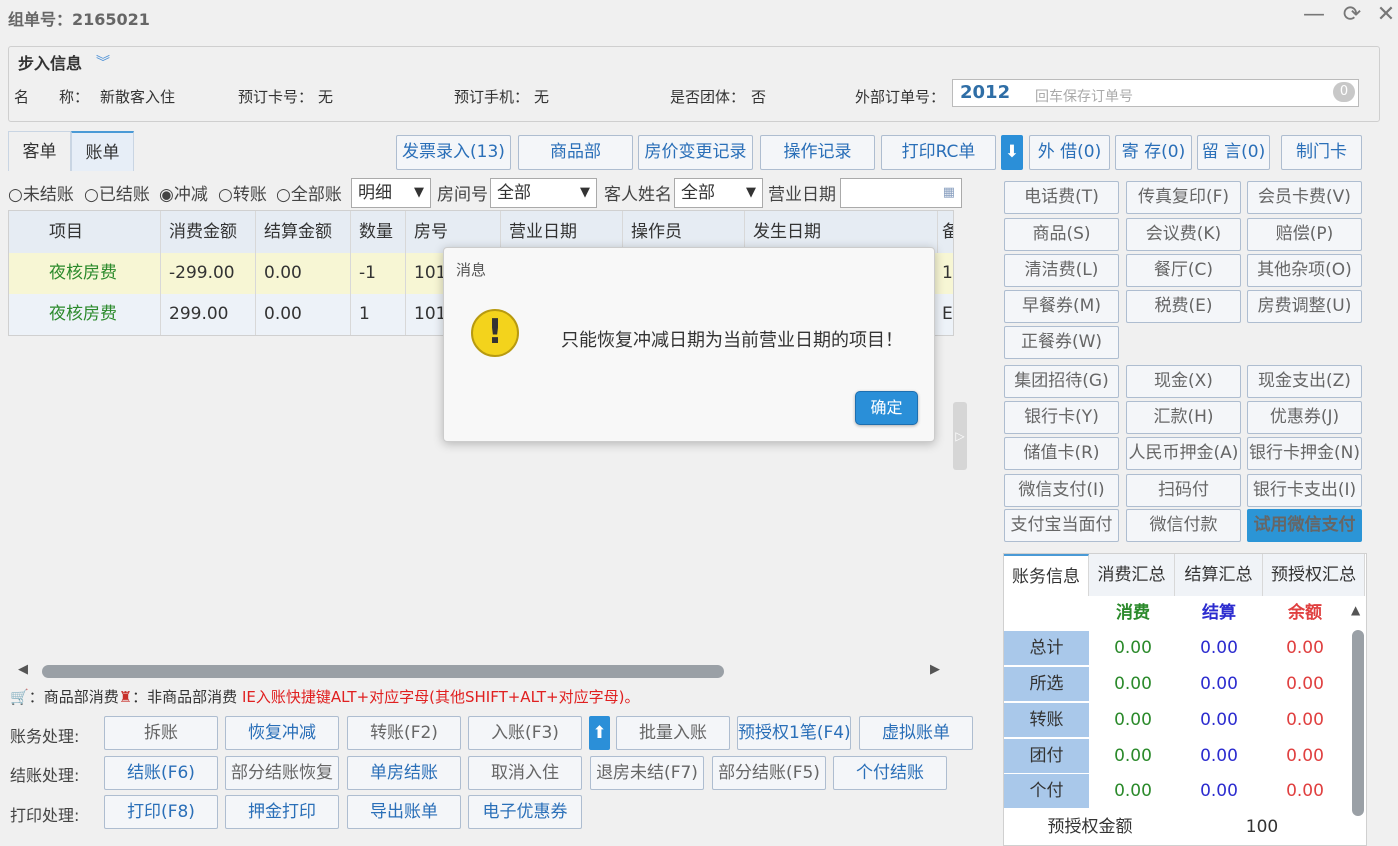  What do you see at coordinates (404, 812) in the screenshot?
I see `export-bill-button: 导出账单` at bounding box center [404, 812].